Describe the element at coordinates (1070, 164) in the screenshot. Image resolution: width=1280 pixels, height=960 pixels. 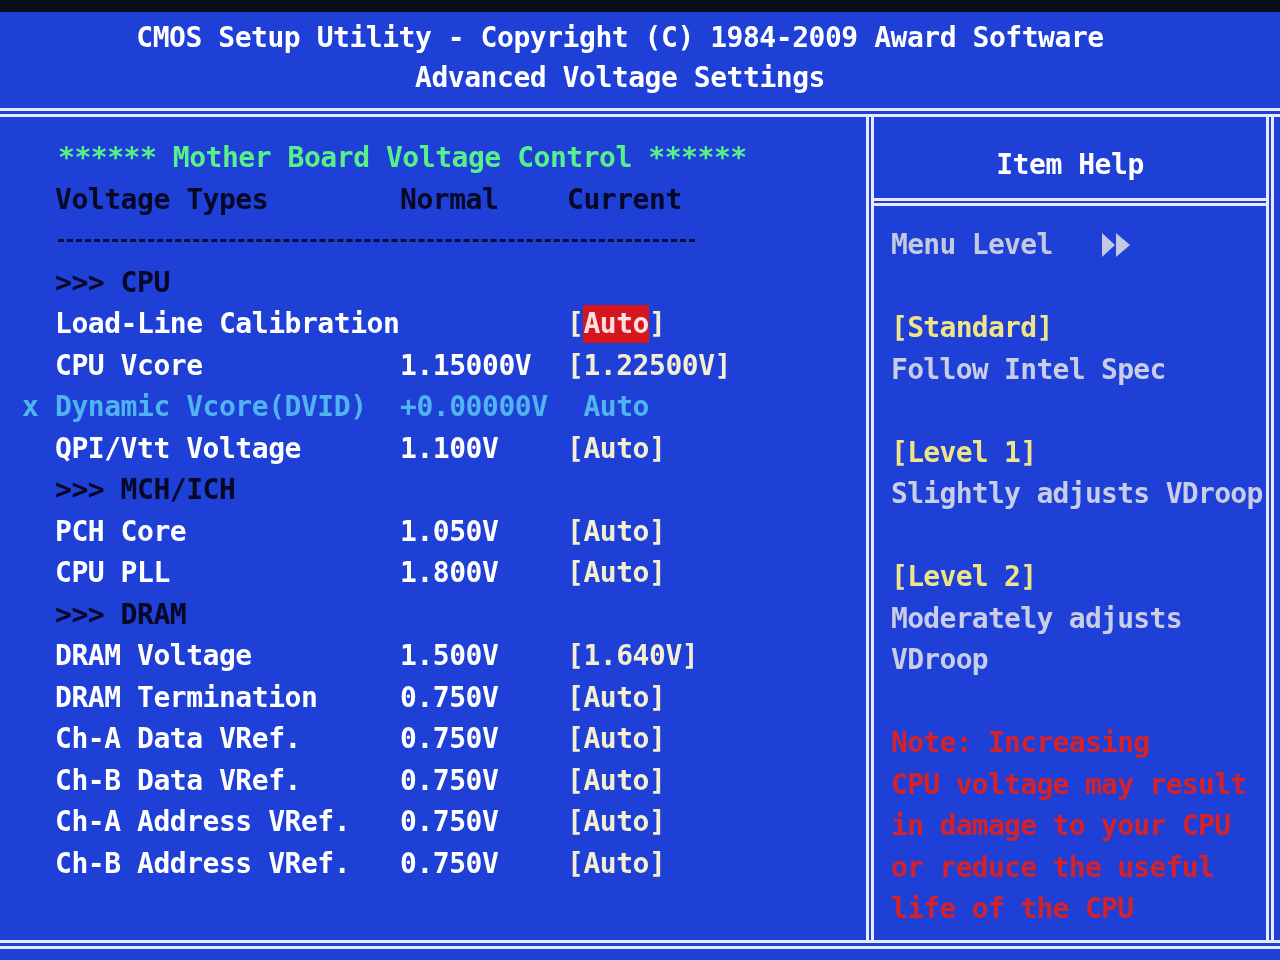
I see `help-title: Item Help` at that location.